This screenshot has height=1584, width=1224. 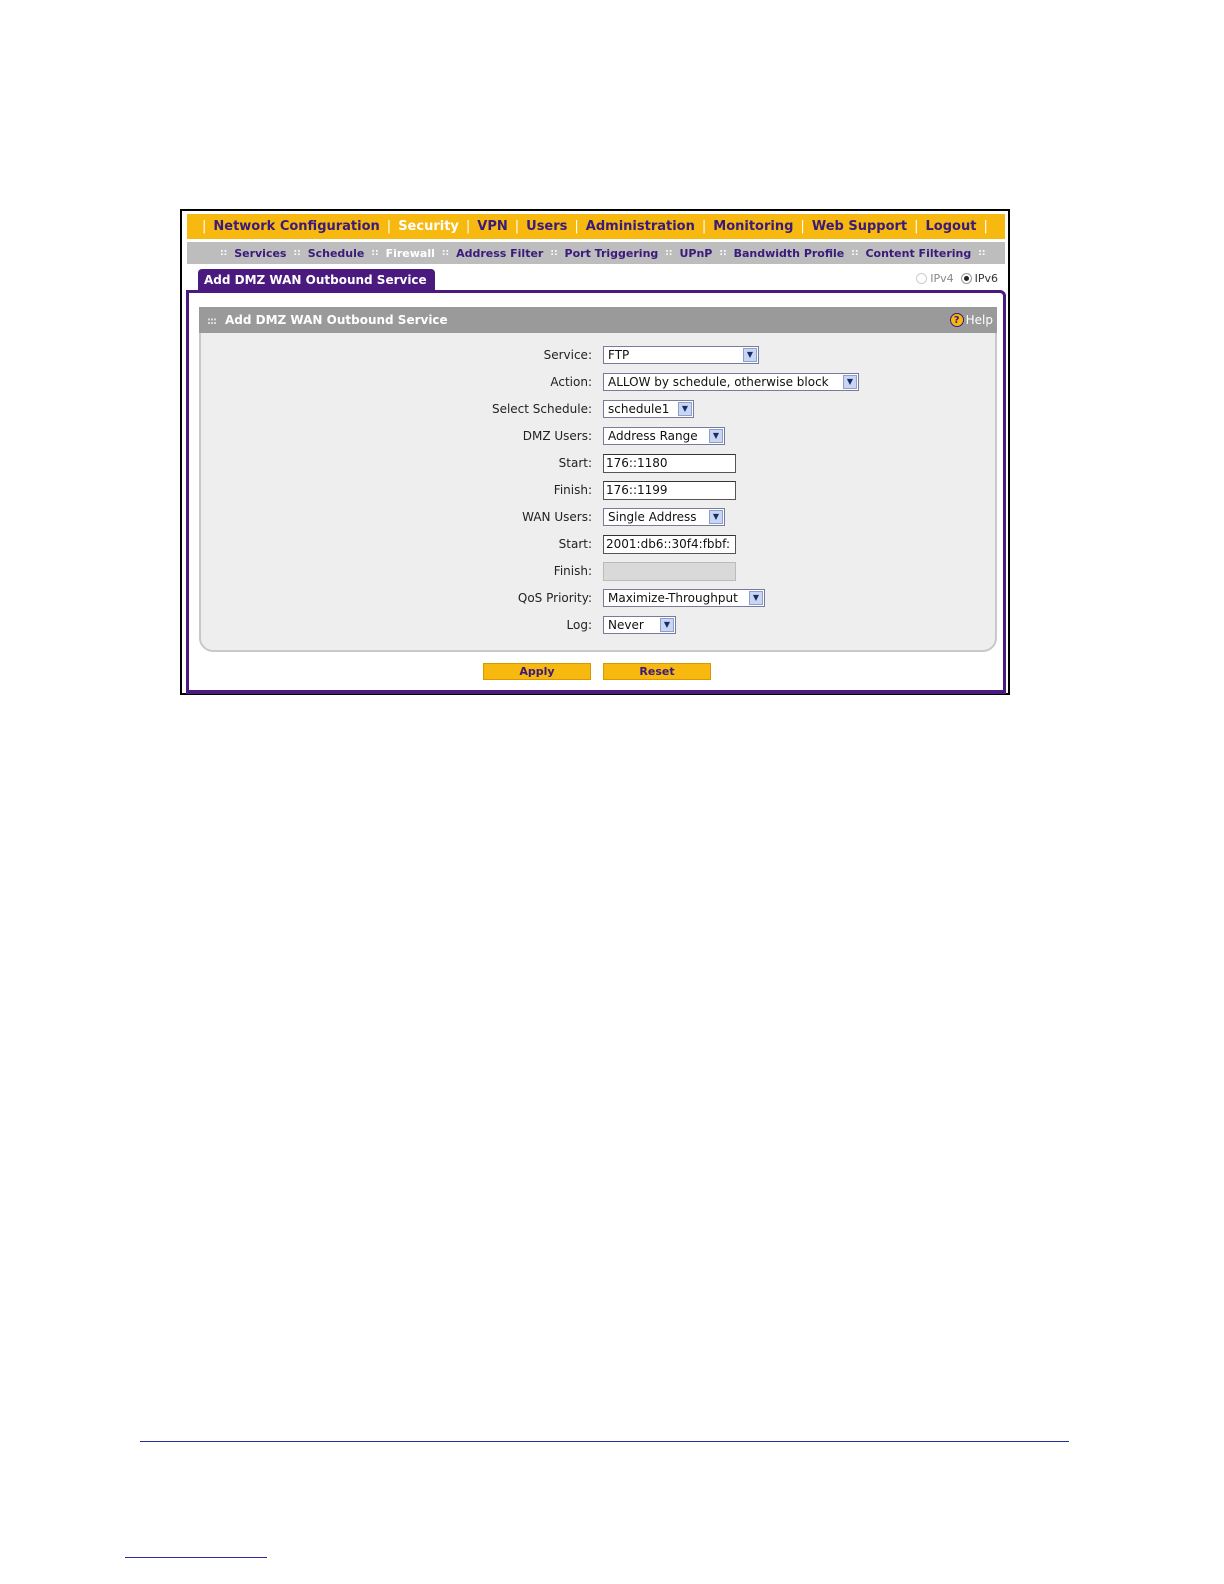 What do you see at coordinates (492, 226) in the screenshot?
I see `nav-vpn: VPN` at bounding box center [492, 226].